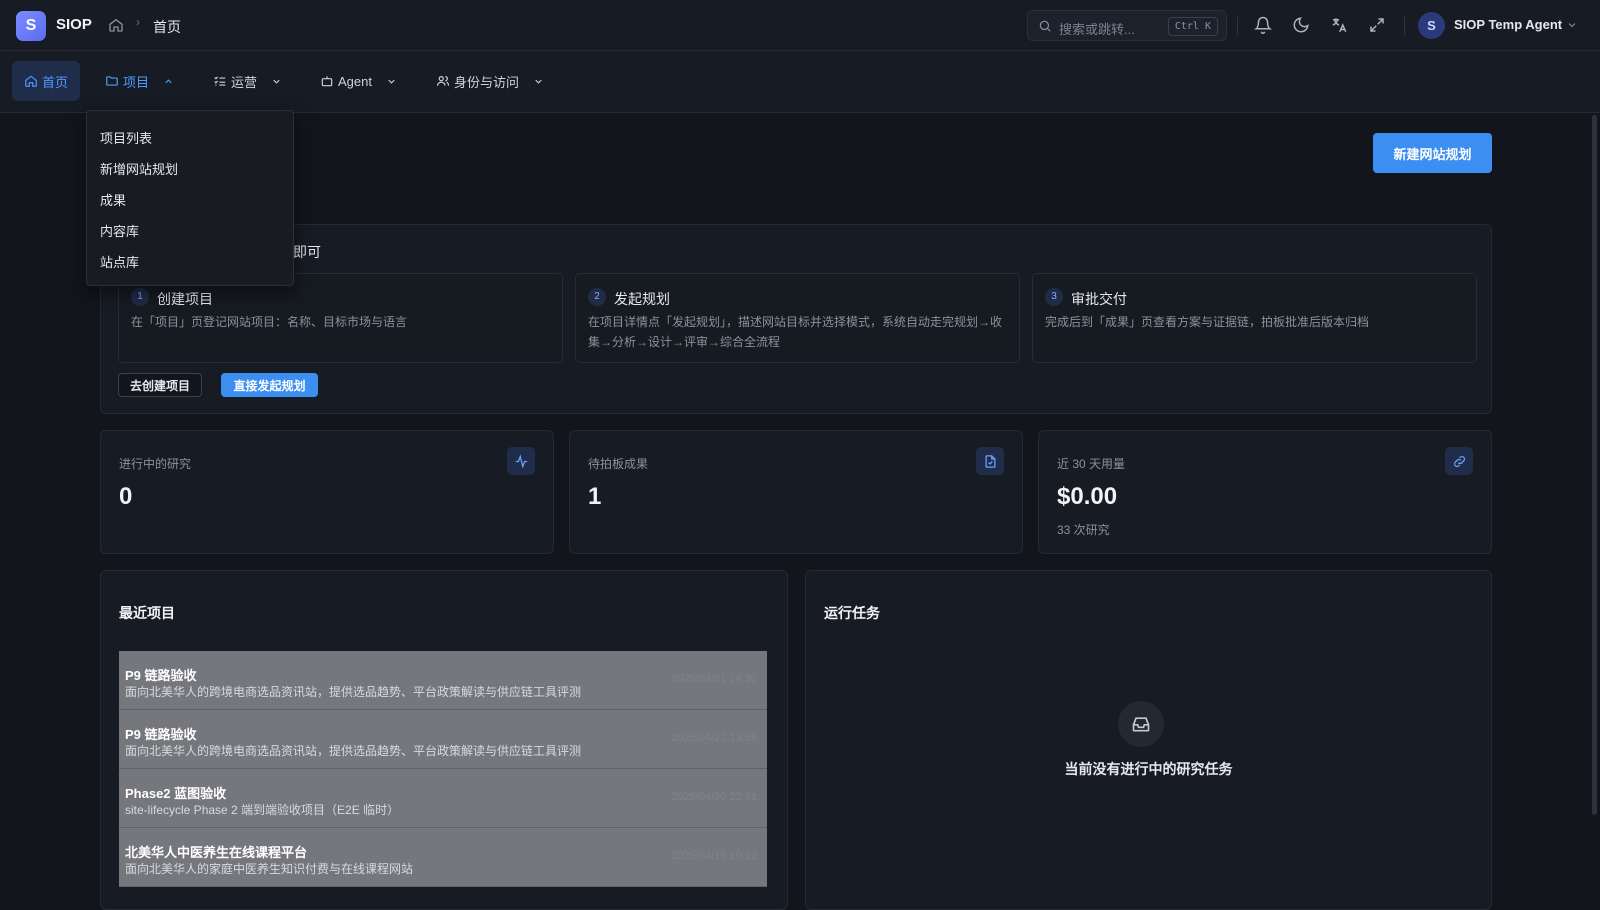 This screenshot has width=1600, height=910. What do you see at coordinates (595, 496) in the screenshot?
I see `stat-value: 1` at bounding box center [595, 496].